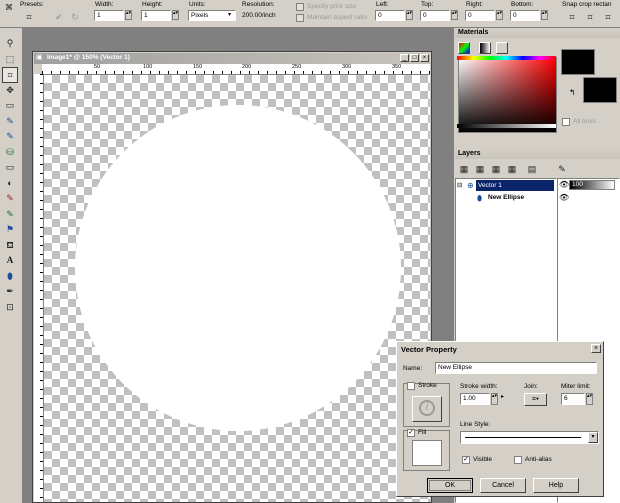 The image size is (620, 503). What do you see at coordinates (475, 399) in the screenshot?
I see `stroke-width-input: 1.00` at bounding box center [475, 399].